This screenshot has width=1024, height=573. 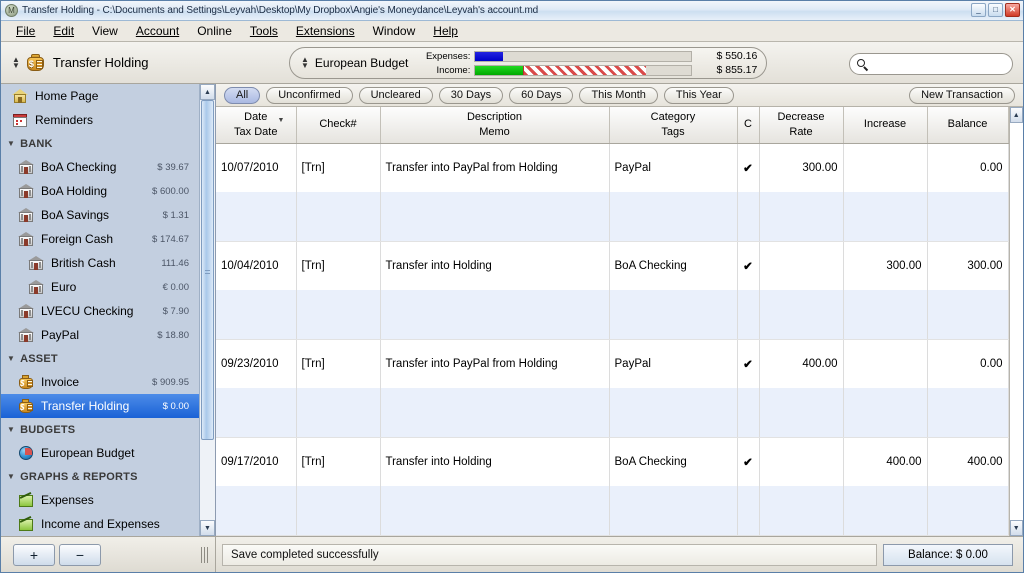 What do you see at coordinates (937, 64) in the screenshot?
I see `search-input` at bounding box center [937, 64].